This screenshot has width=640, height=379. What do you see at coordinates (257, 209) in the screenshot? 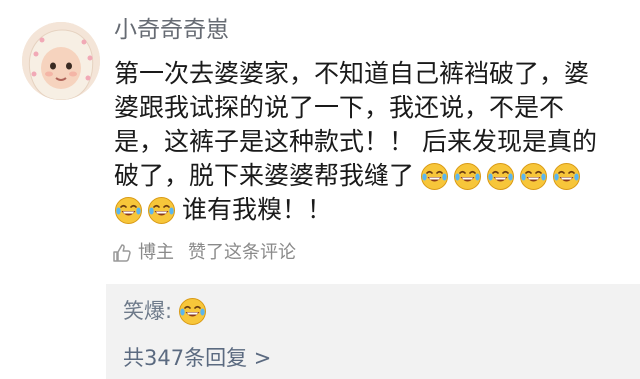
I see `comment-line-5-text: 谁有我糗！！` at bounding box center [257, 209].